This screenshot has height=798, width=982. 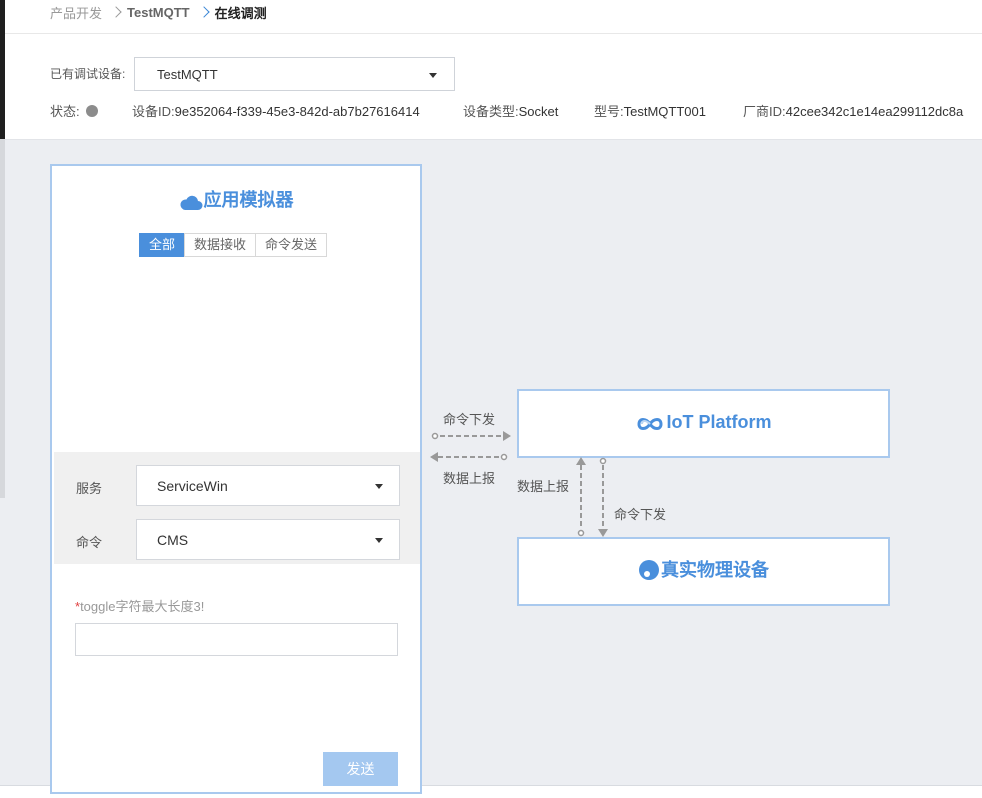 What do you see at coordinates (173, 540) in the screenshot?
I see `command-value: CMS` at bounding box center [173, 540].